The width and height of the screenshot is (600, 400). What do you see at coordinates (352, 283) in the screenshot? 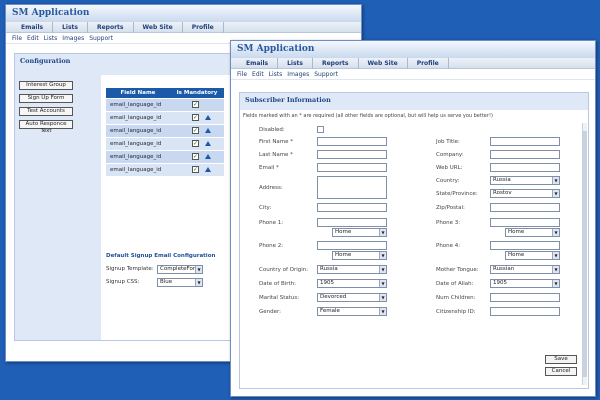
I see `dob-select: 1905 ▼` at bounding box center [352, 283].